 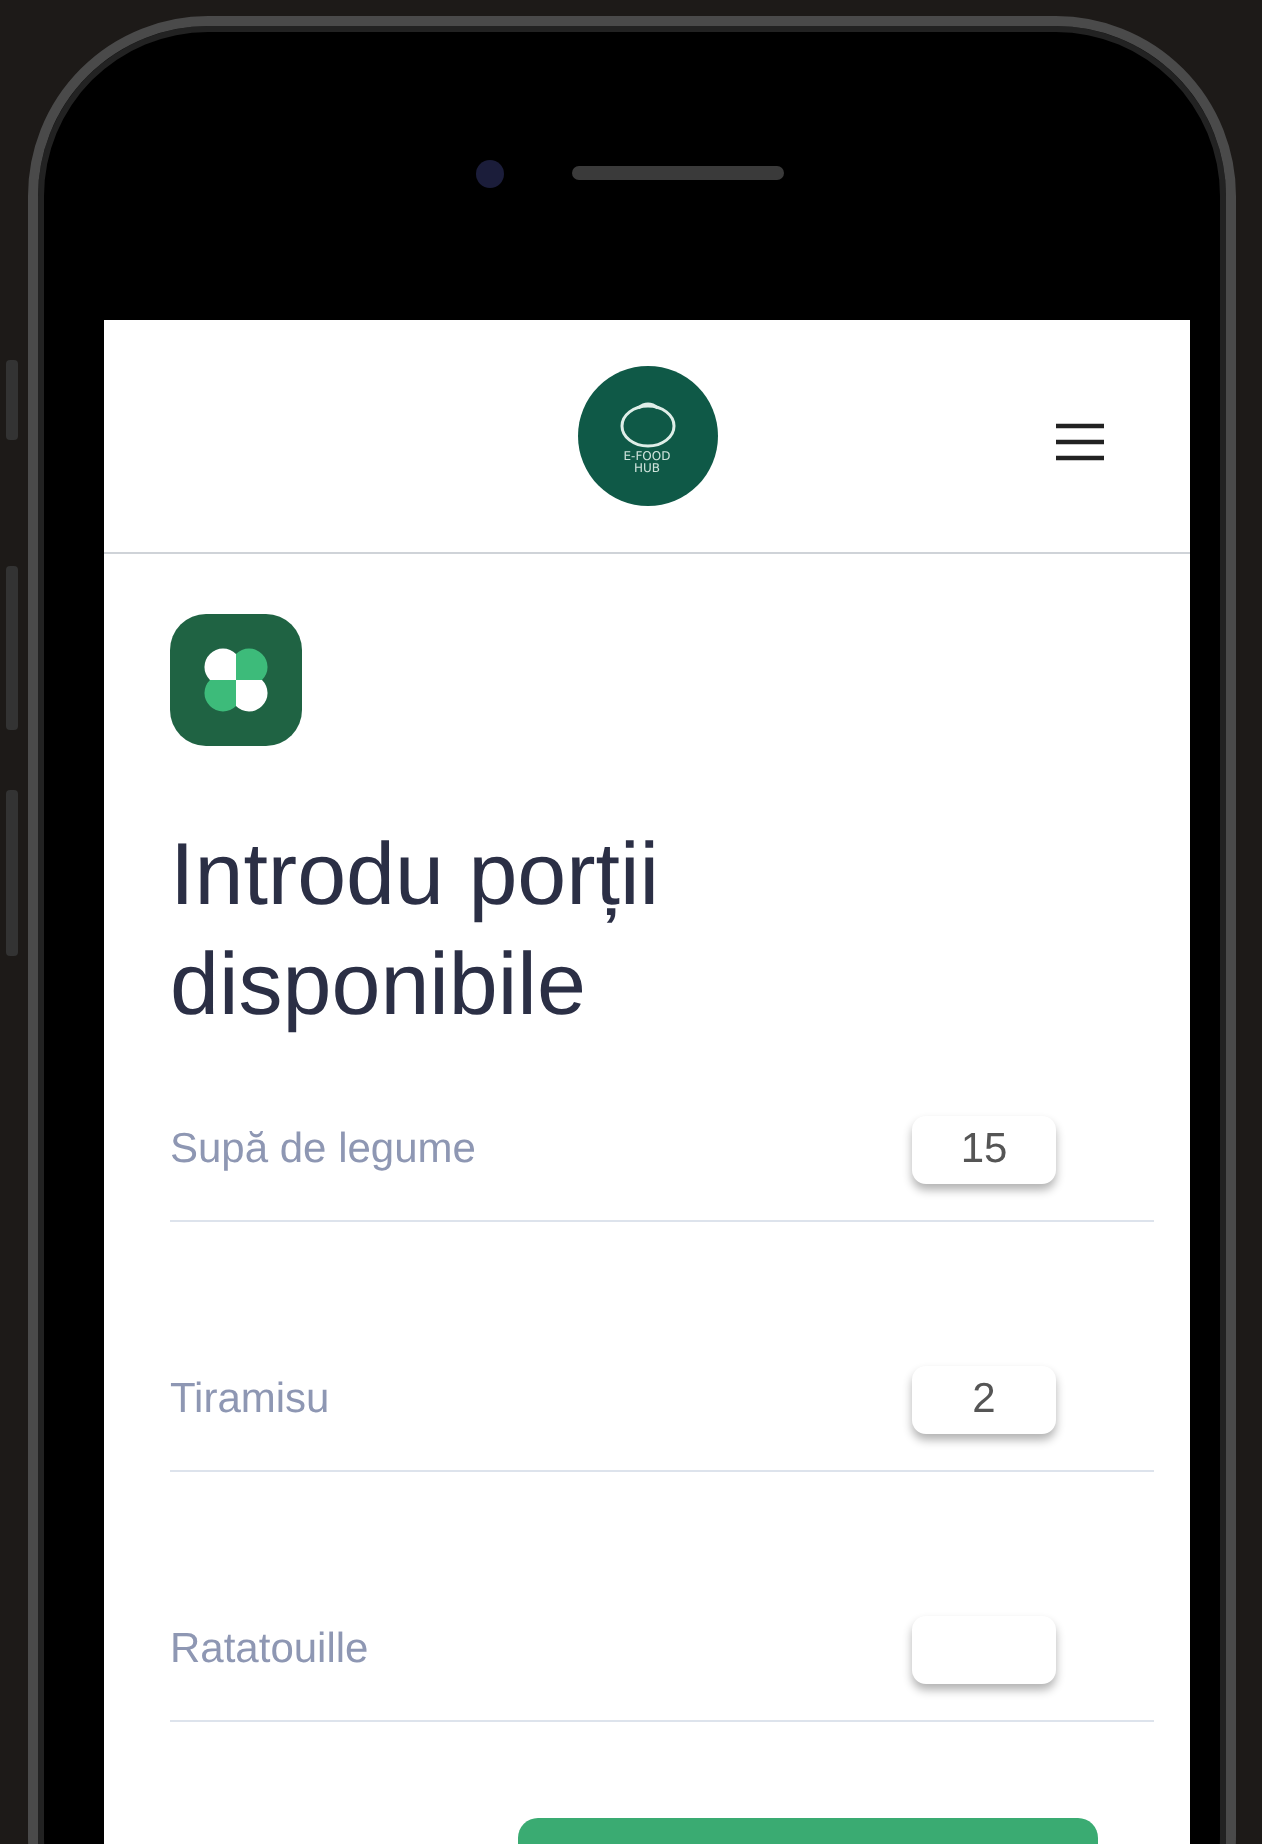 I want to click on item-name: Ratatouille, so click(x=269, y=1650).